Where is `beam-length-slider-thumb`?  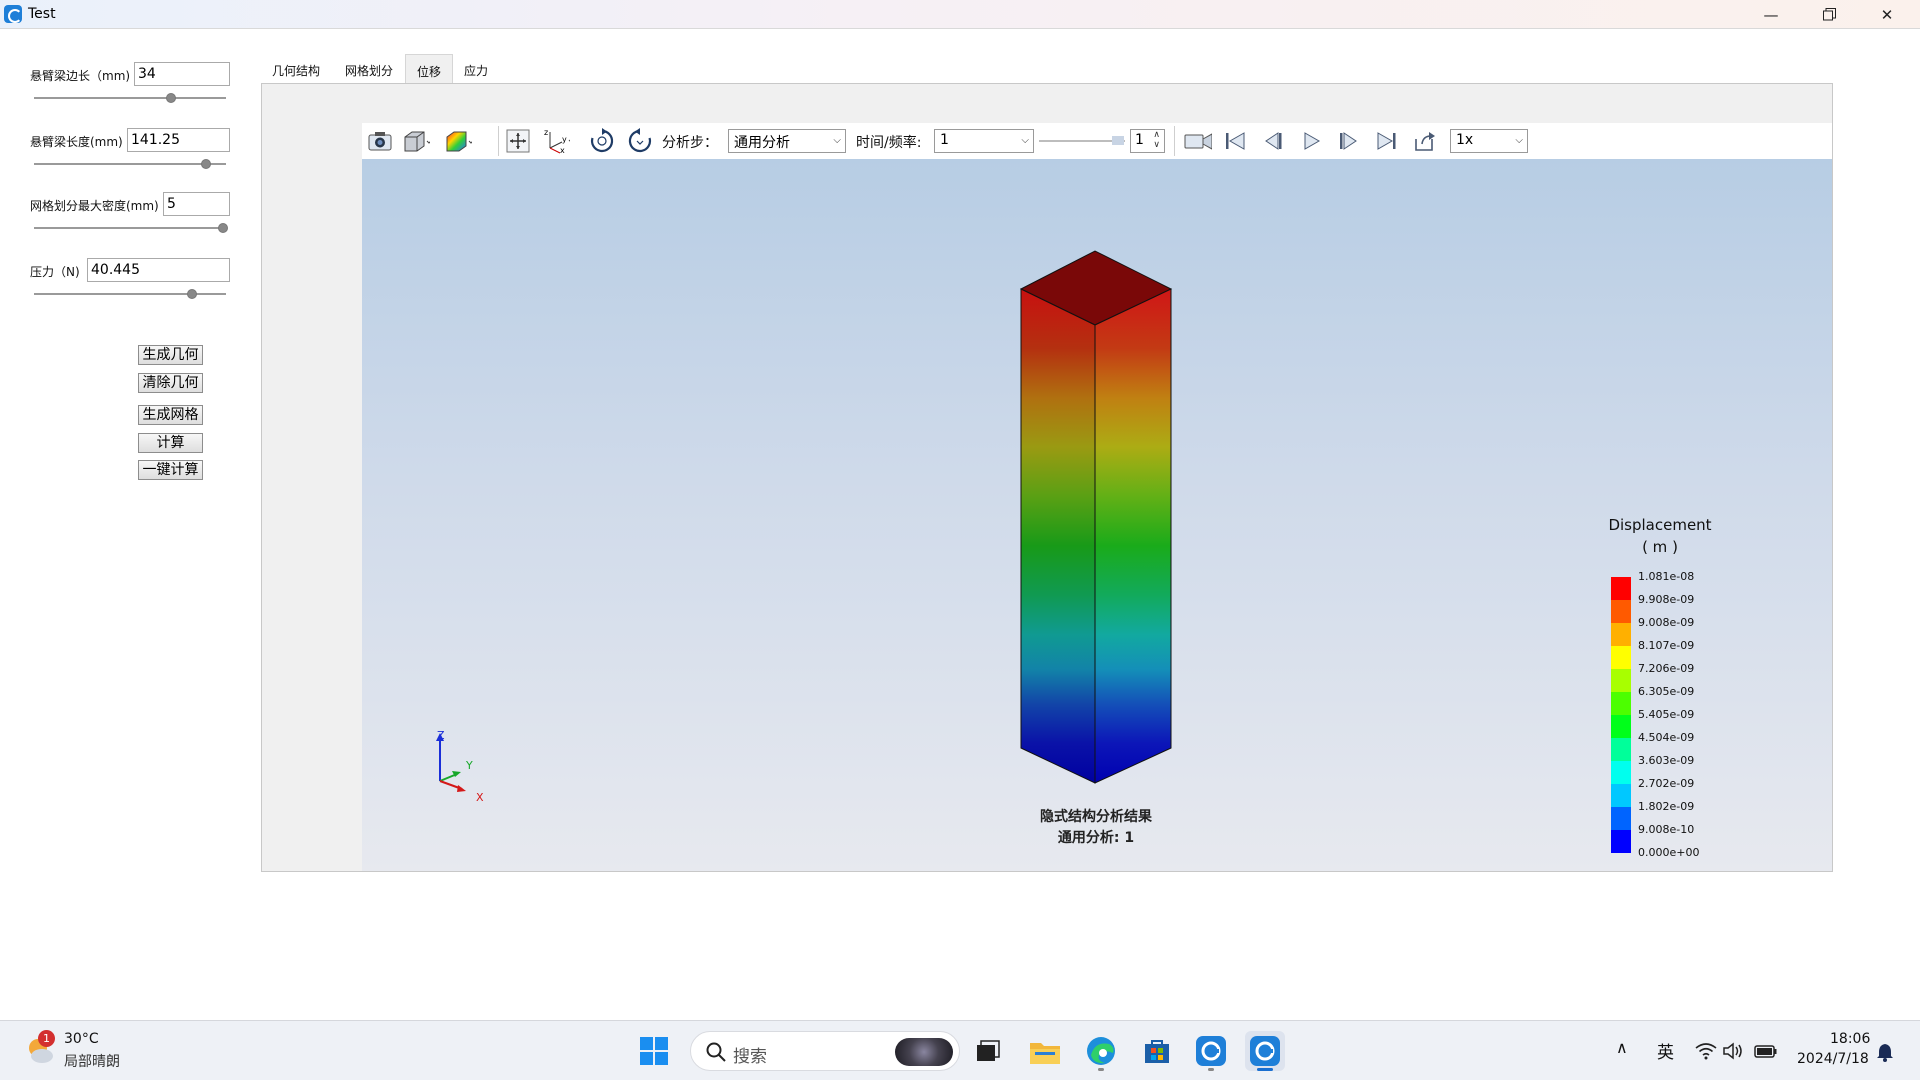 beam-length-slider-thumb is located at coordinates (206, 164).